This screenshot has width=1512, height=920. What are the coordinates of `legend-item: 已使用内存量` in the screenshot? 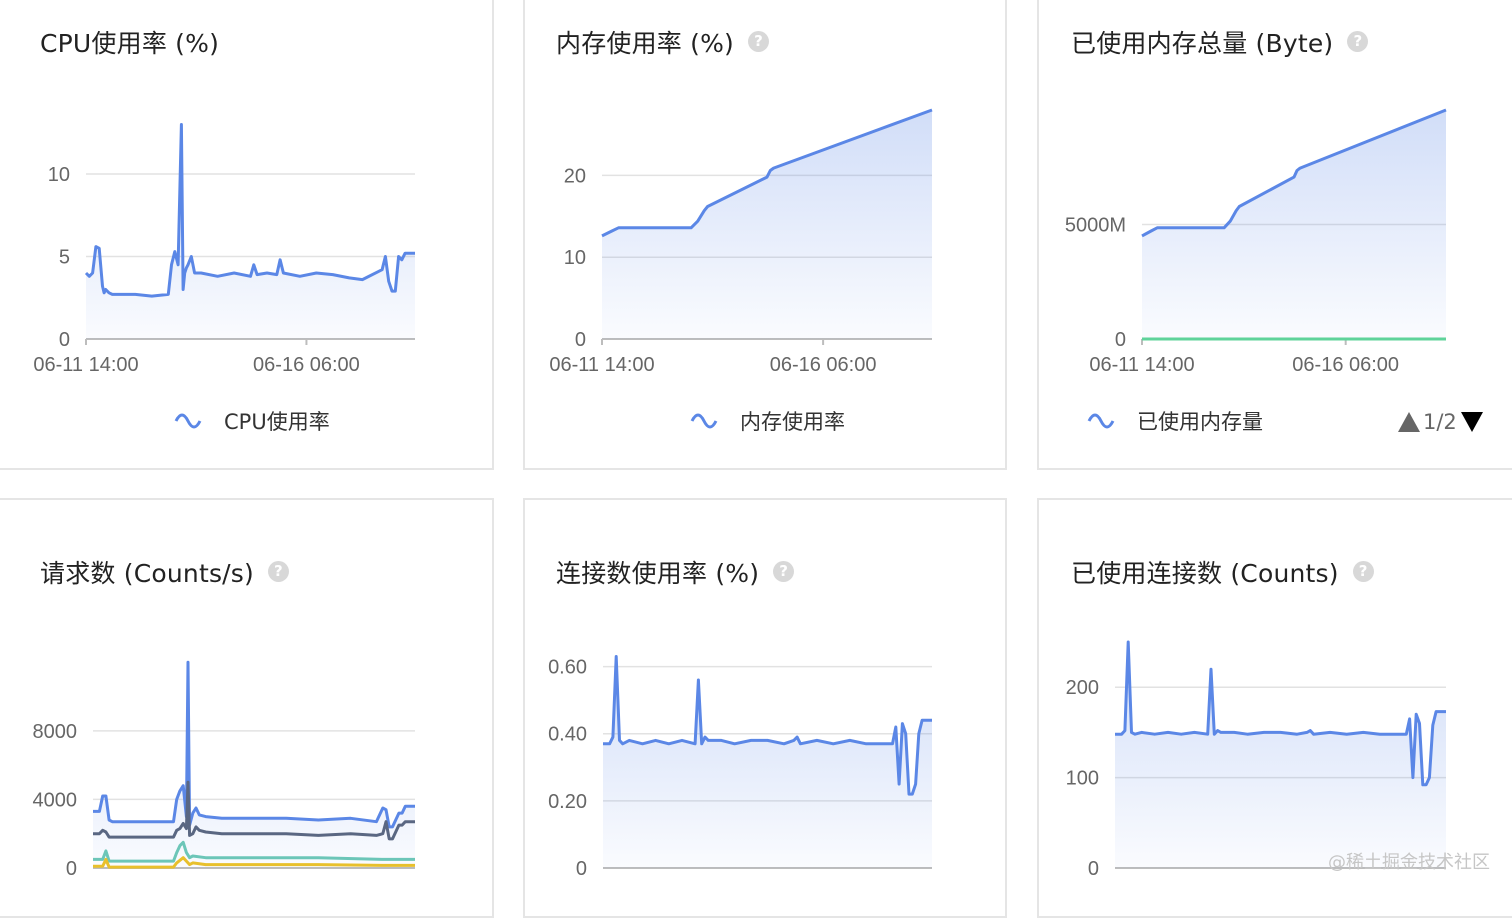 It's located at (1175, 421).